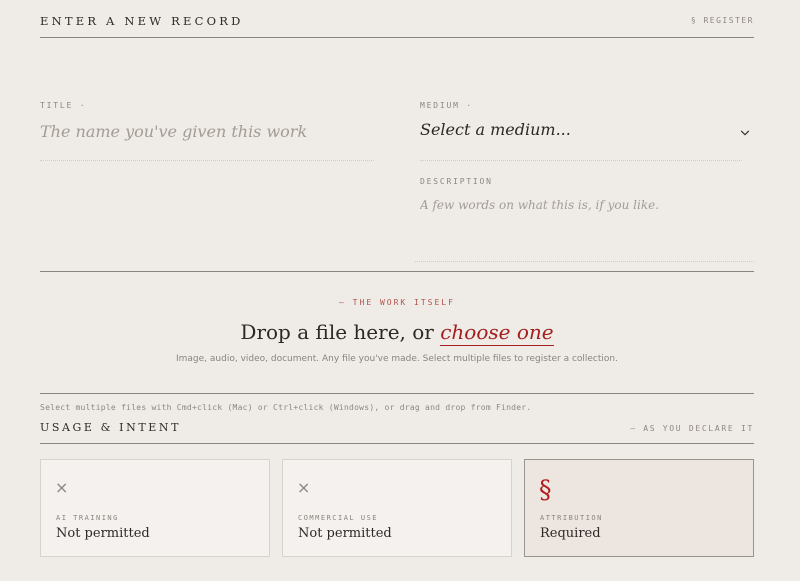 This screenshot has height=581, width=800. I want to click on attribution-label: ATTRIBUTION, so click(571, 518).